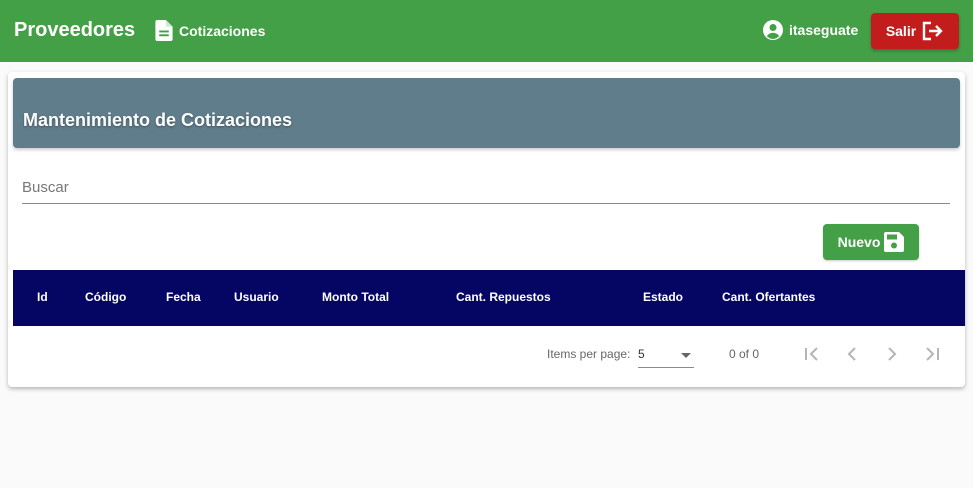 This screenshot has width=973, height=488. Describe the element at coordinates (486, 354) in the screenshot. I see `paginator: Items per page: 5 0 of 0` at that location.